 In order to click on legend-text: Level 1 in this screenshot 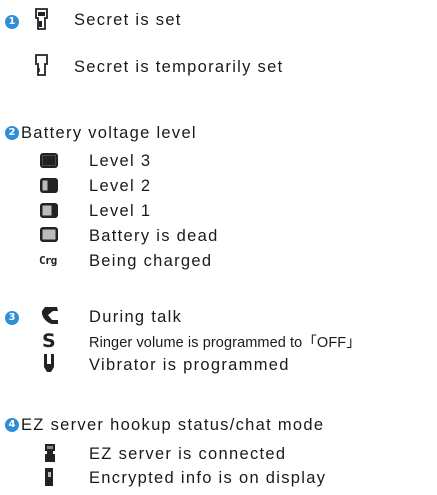, I will do `click(120, 211)`.